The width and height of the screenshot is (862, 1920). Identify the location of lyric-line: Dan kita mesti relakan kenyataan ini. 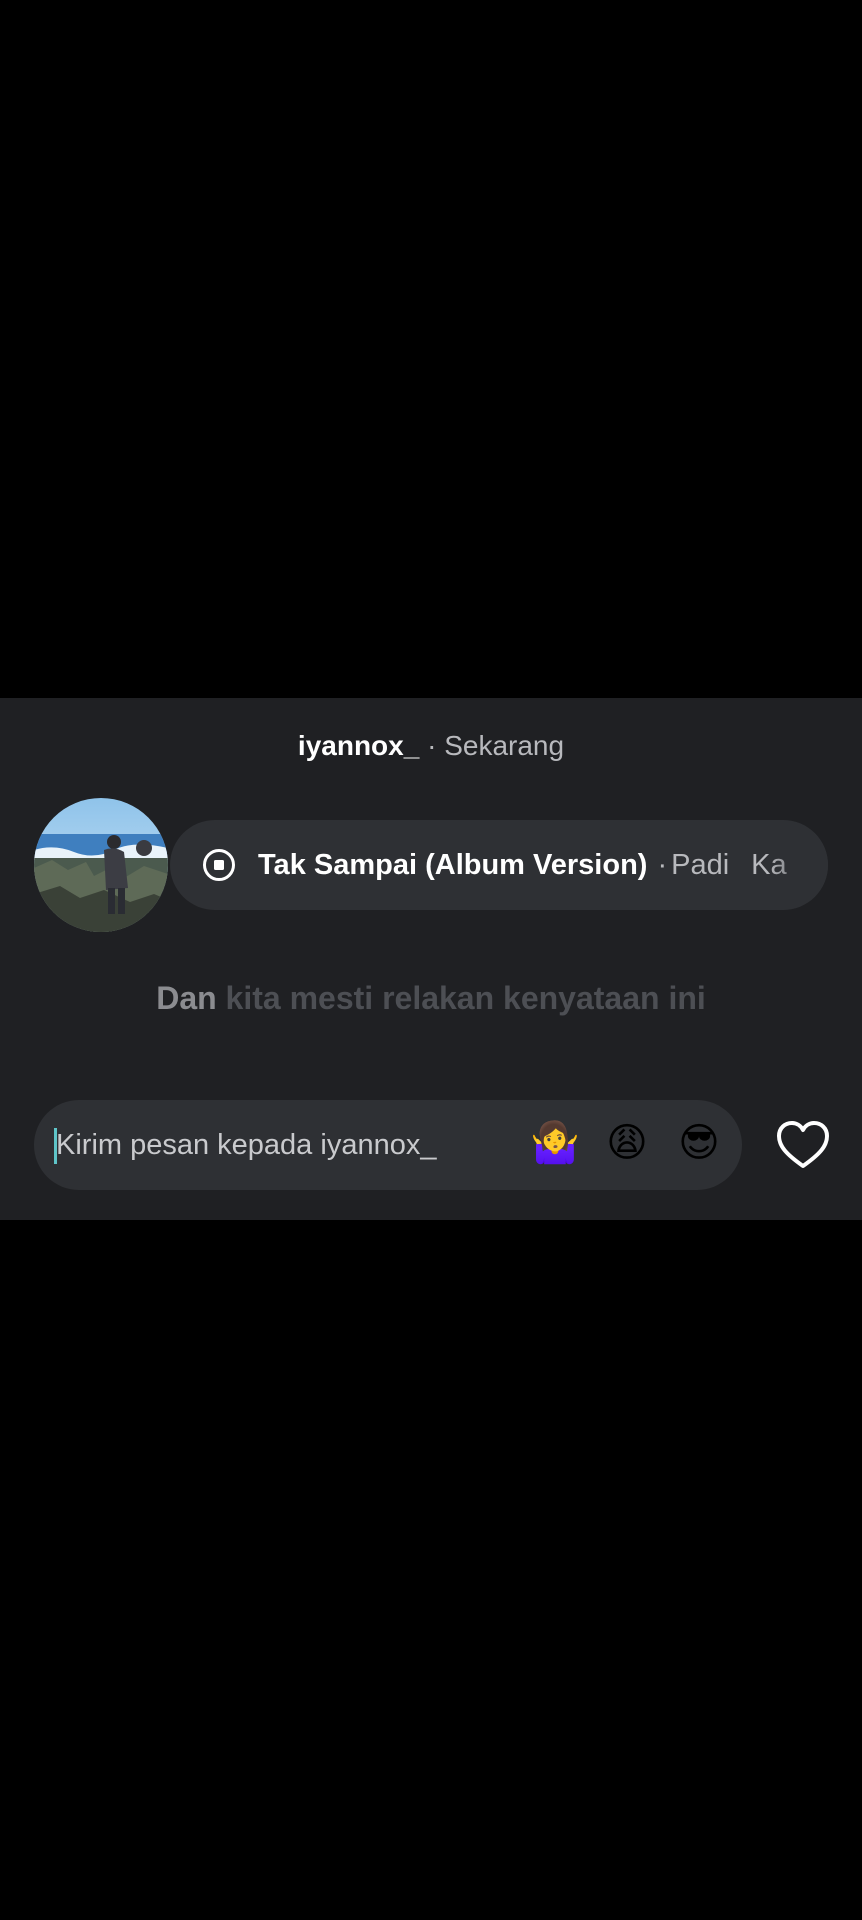
(431, 998).